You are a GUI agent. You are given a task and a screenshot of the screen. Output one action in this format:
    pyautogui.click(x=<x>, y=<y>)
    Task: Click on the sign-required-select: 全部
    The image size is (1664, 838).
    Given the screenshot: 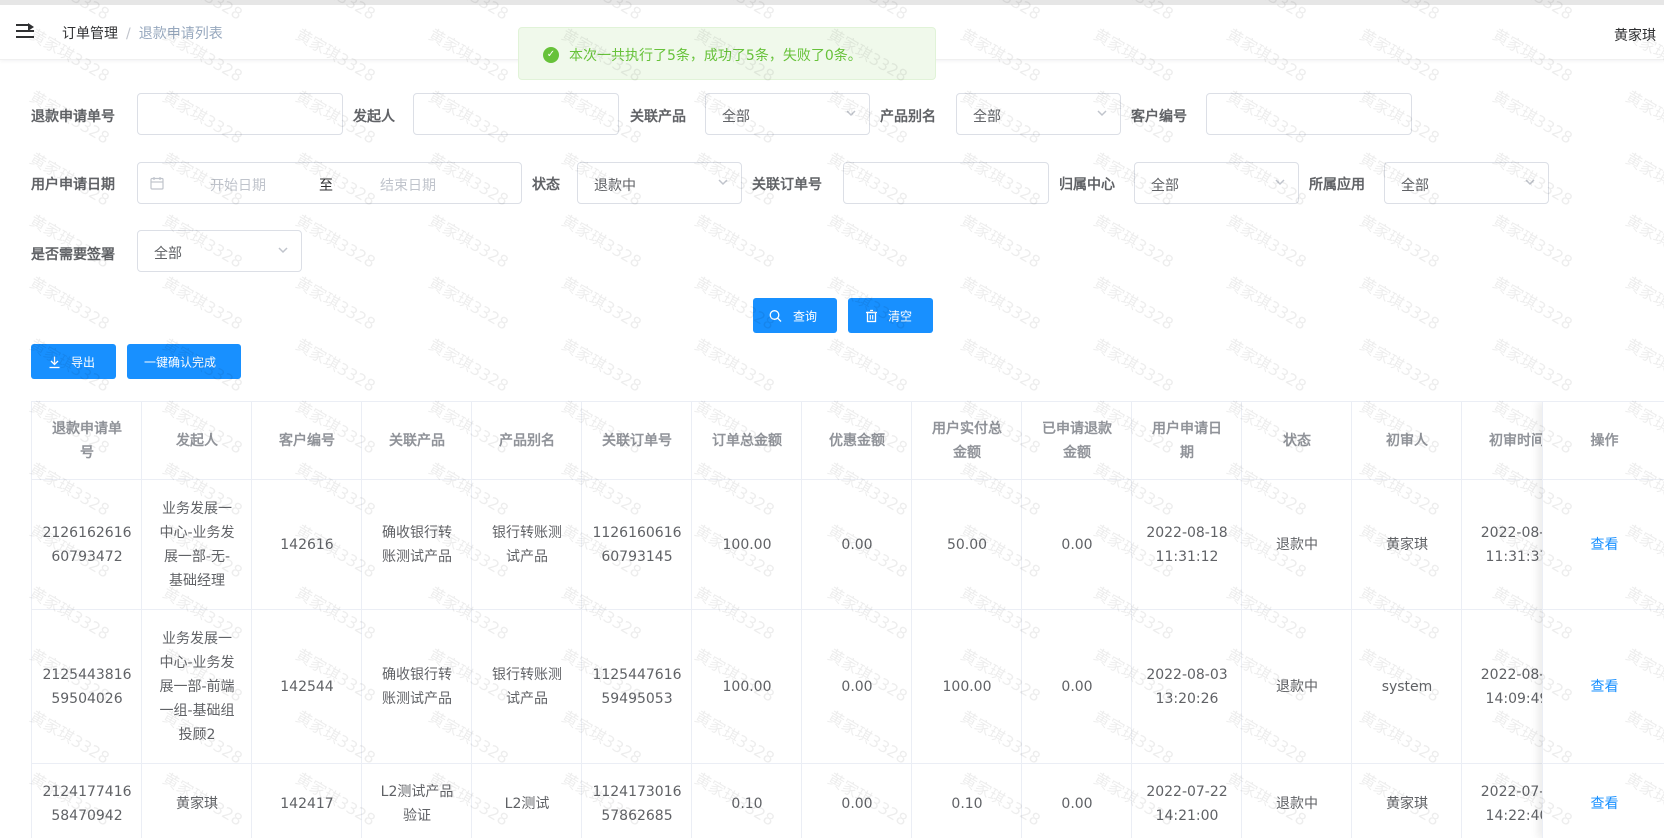 What is the action you would take?
    pyautogui.click(x=219, y=251)
    